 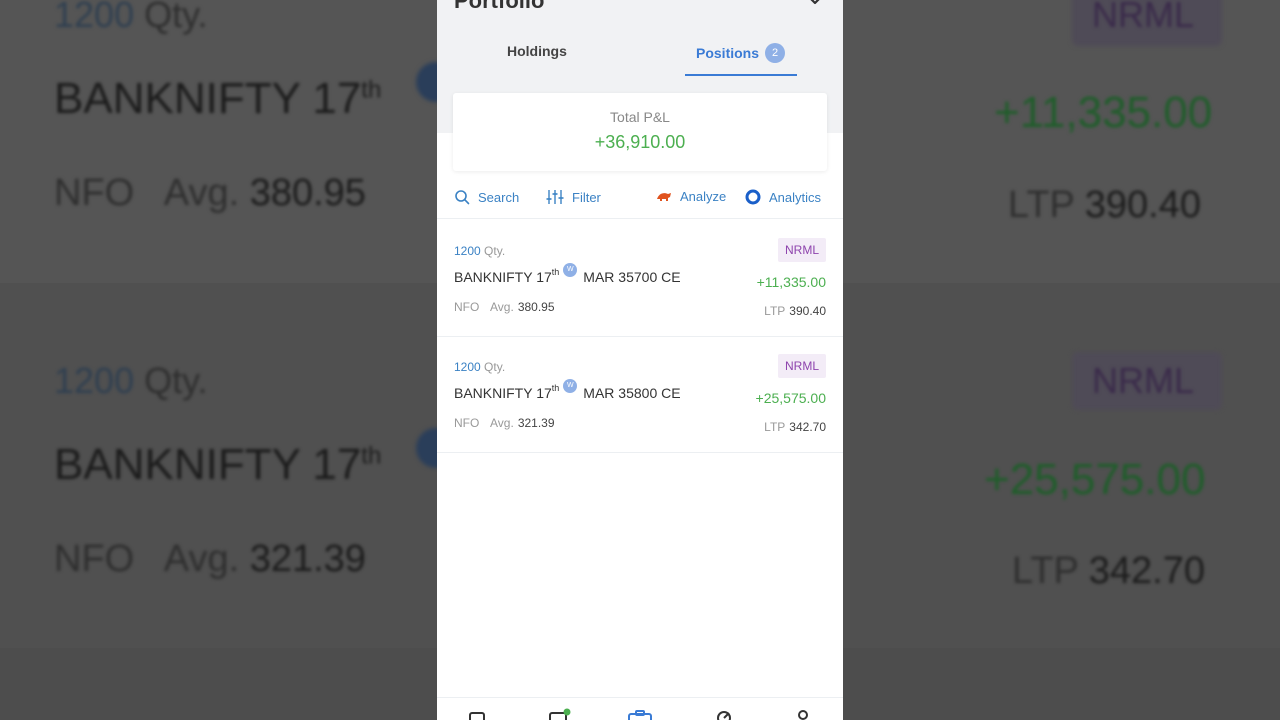 What do you see at coordinates (586, 197) in the screenshot?
I see `filter-label: Filter` at bounding box center [586, 197].